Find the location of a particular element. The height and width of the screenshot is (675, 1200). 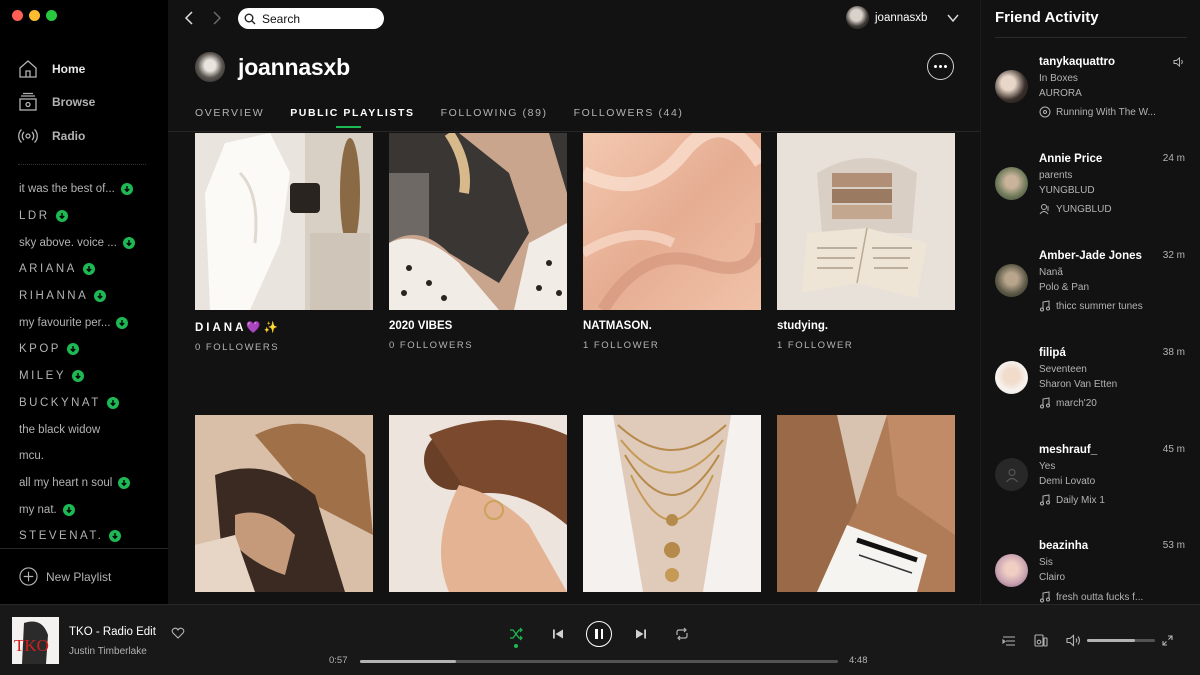

playlist-card: 2020 VIBES 0 FOLLOWERS is located at coordinates (478, 242).